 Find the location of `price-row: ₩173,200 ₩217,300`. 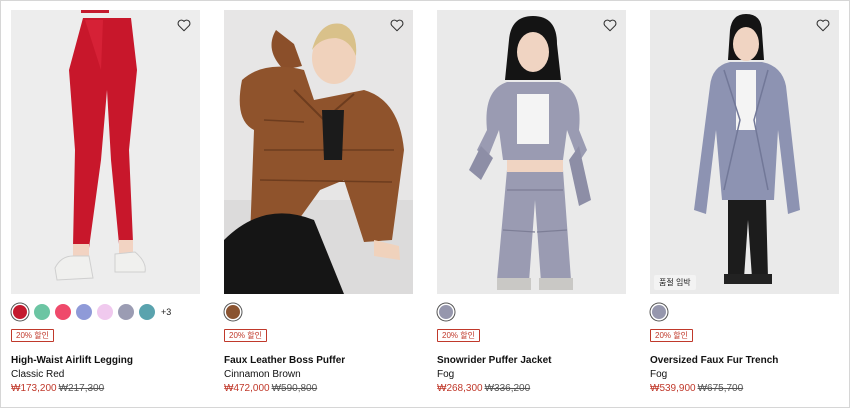

price-row: ₩173,200 ₩217,300 is located at coordinates (105, 388).